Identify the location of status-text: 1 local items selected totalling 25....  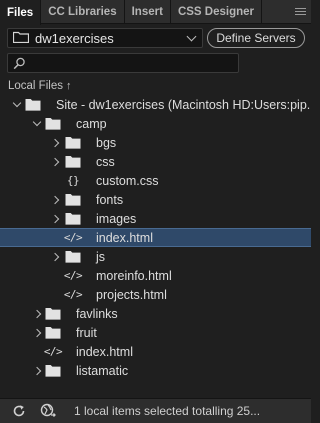
(167, 411).